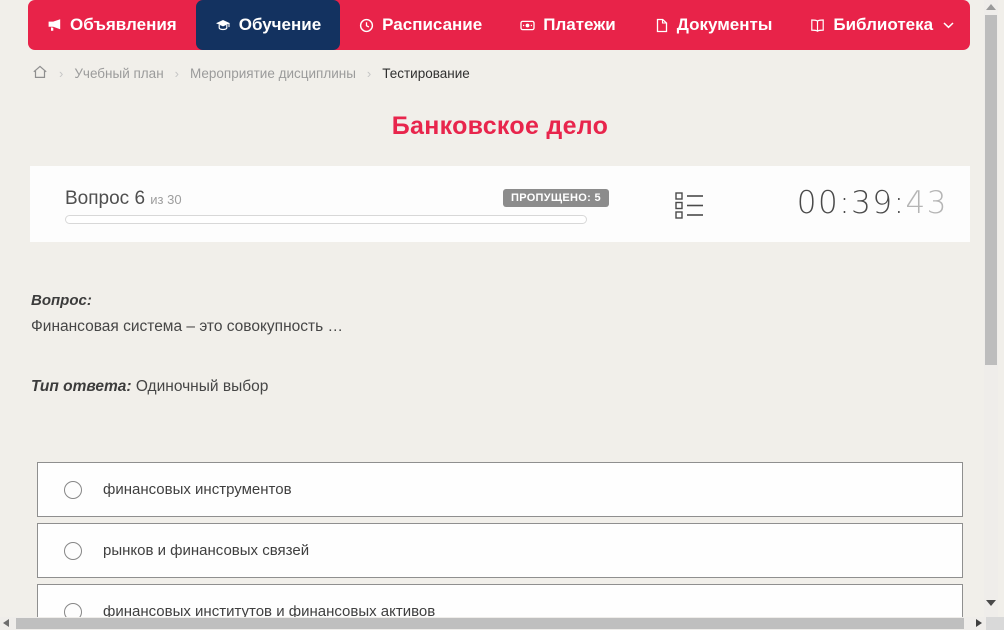 The image size is (1004, 630). Describe the element at coordinates (926, 203) in the screenshot. I see `timer-seconds: 43` at that location.